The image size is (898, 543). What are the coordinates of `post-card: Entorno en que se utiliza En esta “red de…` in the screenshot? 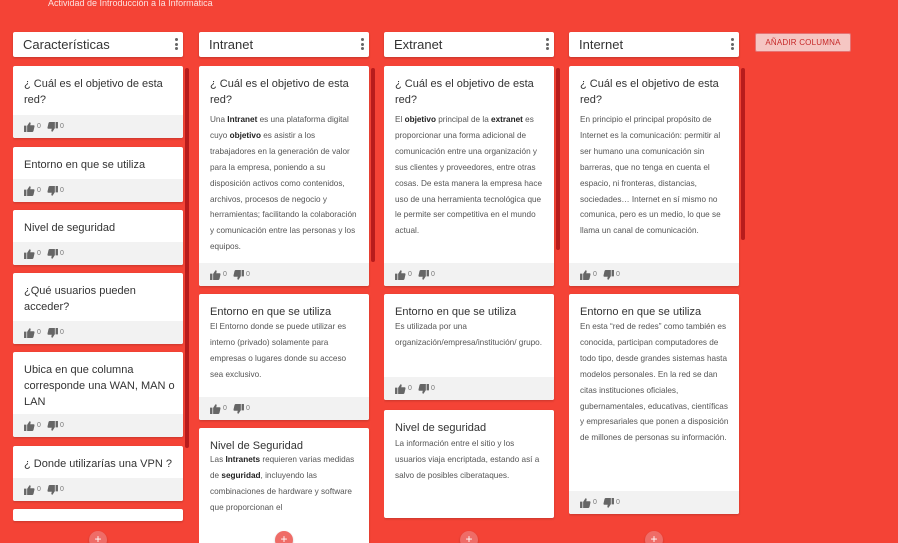 It's located at (654, 404).